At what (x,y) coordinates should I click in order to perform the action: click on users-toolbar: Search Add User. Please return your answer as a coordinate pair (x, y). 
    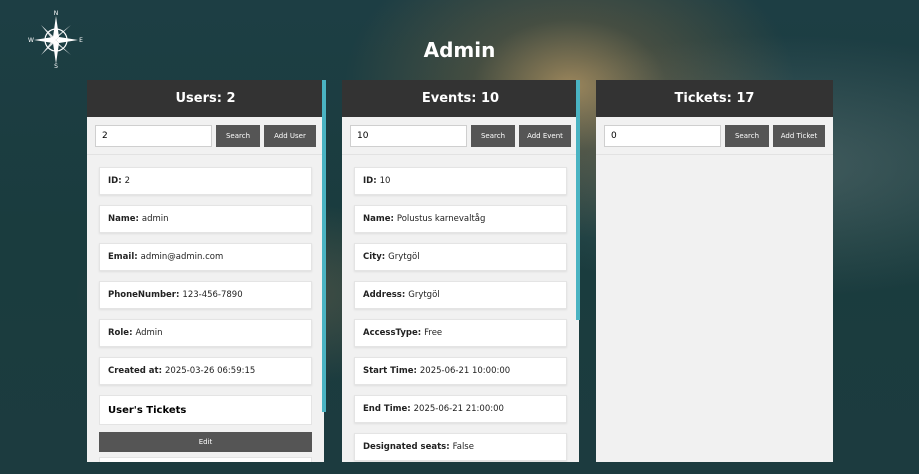
    Looking at the image, I should click on (205, 136).